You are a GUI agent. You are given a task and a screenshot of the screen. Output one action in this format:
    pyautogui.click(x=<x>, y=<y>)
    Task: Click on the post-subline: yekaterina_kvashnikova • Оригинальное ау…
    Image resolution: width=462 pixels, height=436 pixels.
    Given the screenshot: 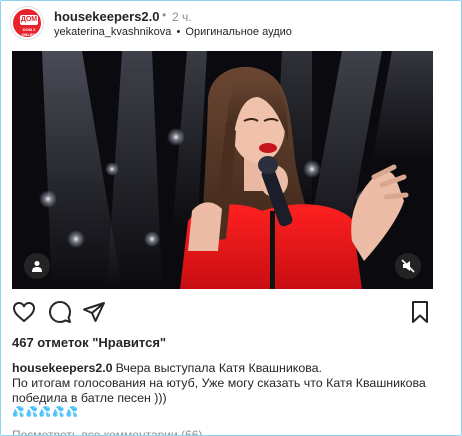 What is the action you would take?
    pyautogui.click(x=173, y=32)
    